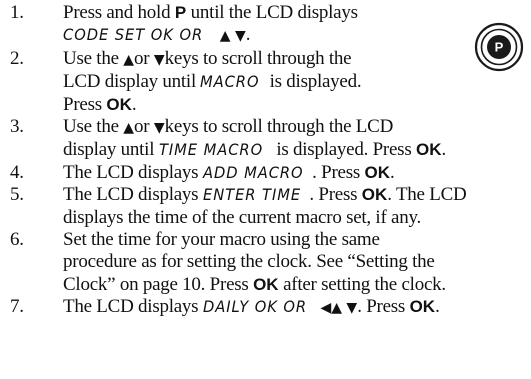 The height and width of the screenshot is (379, 531). What do you see at coordinates (258, 58) in the screenshot?
I see `step-text: keys to scroll through the` at bounding box center [258, 58].